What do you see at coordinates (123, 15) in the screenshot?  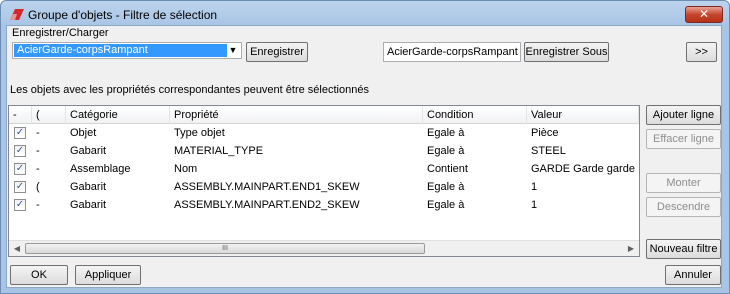 I see `window-title: Groupe d'objets - Filtre de sélection` at bounding box center [123, 15].